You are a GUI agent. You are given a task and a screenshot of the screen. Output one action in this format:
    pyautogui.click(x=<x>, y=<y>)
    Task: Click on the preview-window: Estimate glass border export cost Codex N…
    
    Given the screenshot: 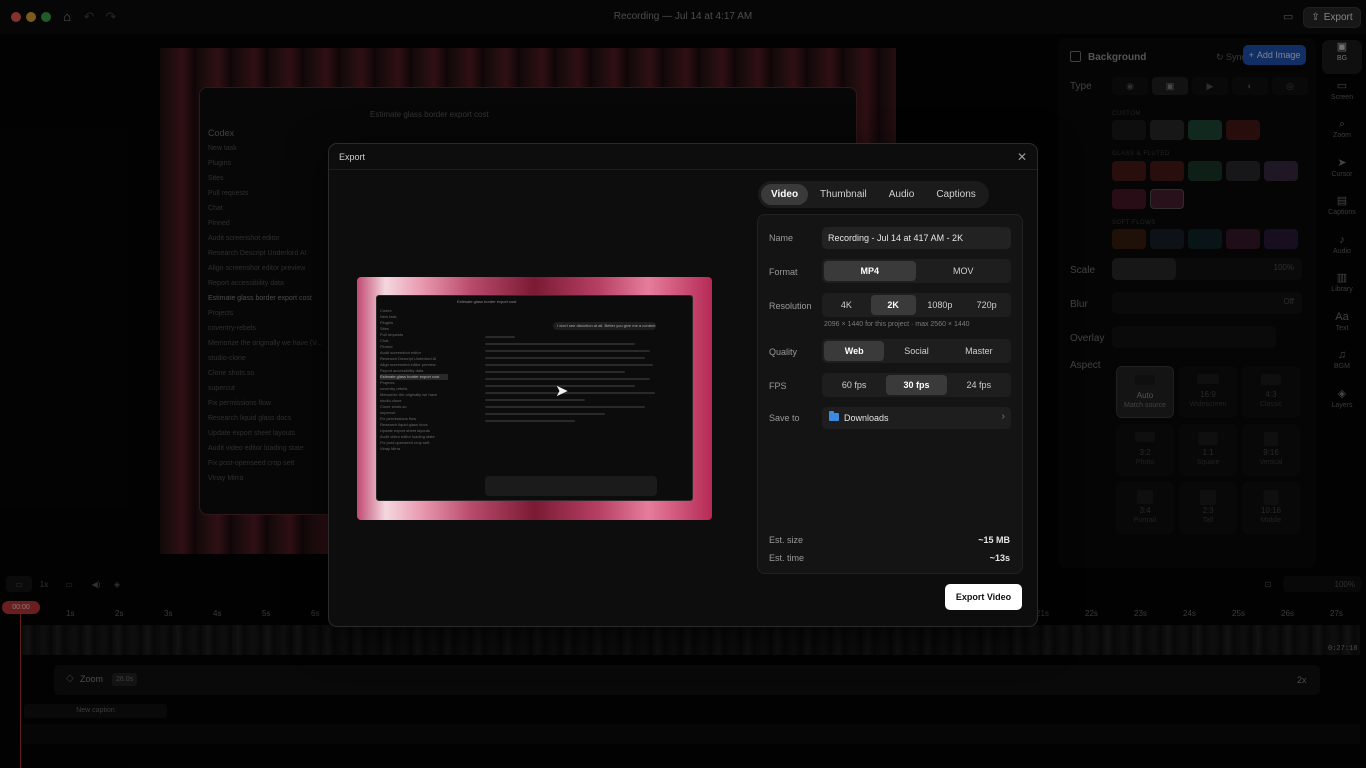 What is the action you would take?
    pyautogui.click(x=534, y=398)
    